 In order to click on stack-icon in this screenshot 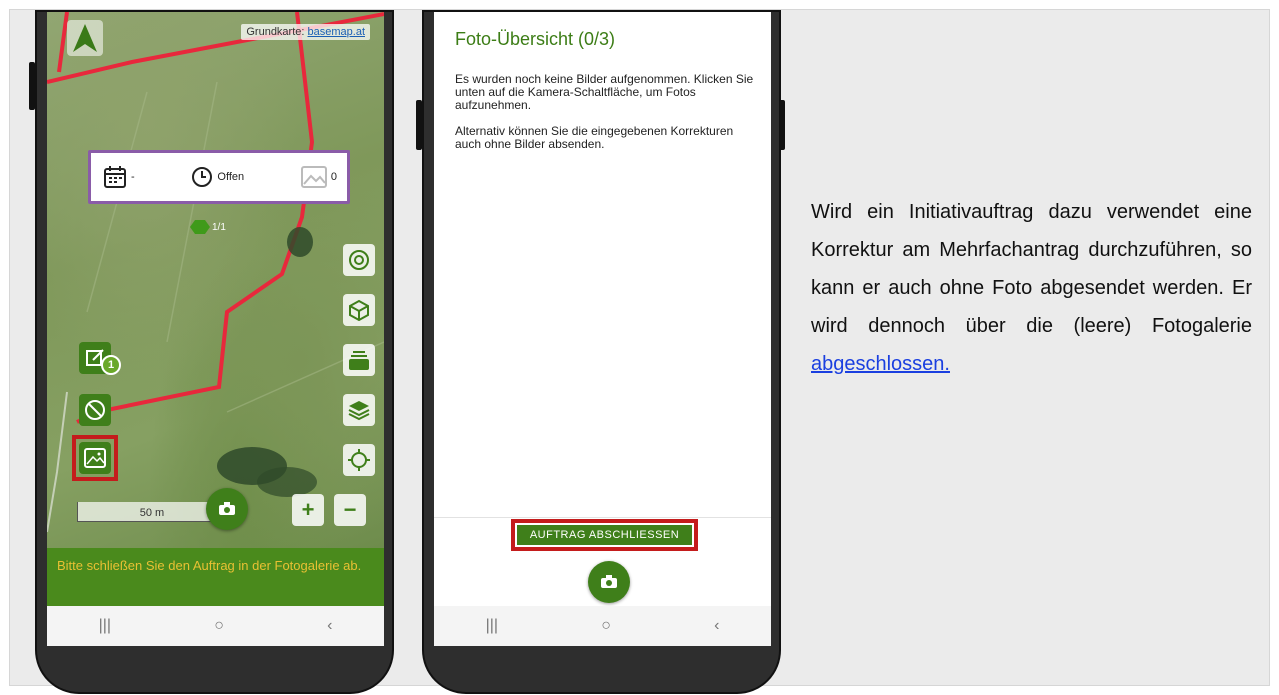, I will do `click(359, 411)`.